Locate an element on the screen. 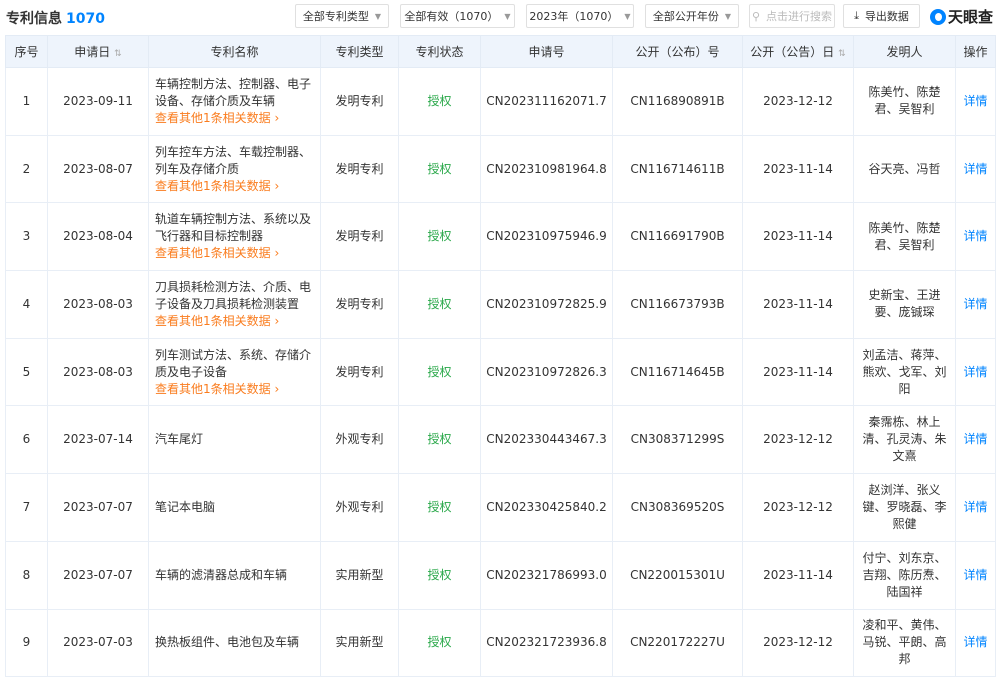 Image resolution: width=1000 pixels, height=677 pixels. publication-number: CN116714611B is located at coordinates (677, 169).